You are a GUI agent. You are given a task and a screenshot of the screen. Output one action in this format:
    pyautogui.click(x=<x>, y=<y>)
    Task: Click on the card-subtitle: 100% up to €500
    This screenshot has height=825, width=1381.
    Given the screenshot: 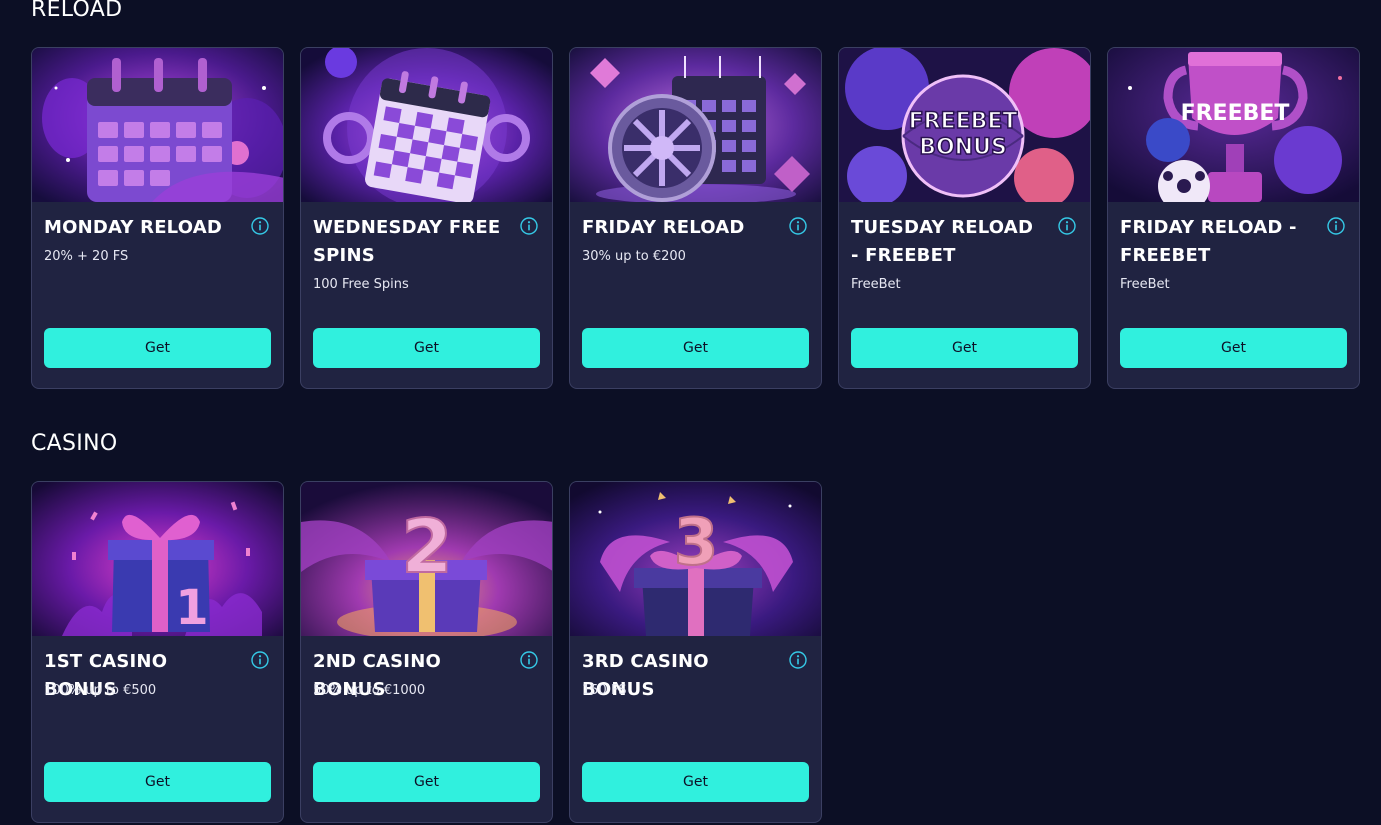 What is the action you would take?
    pyautogui.click(x=100, y=690)
    